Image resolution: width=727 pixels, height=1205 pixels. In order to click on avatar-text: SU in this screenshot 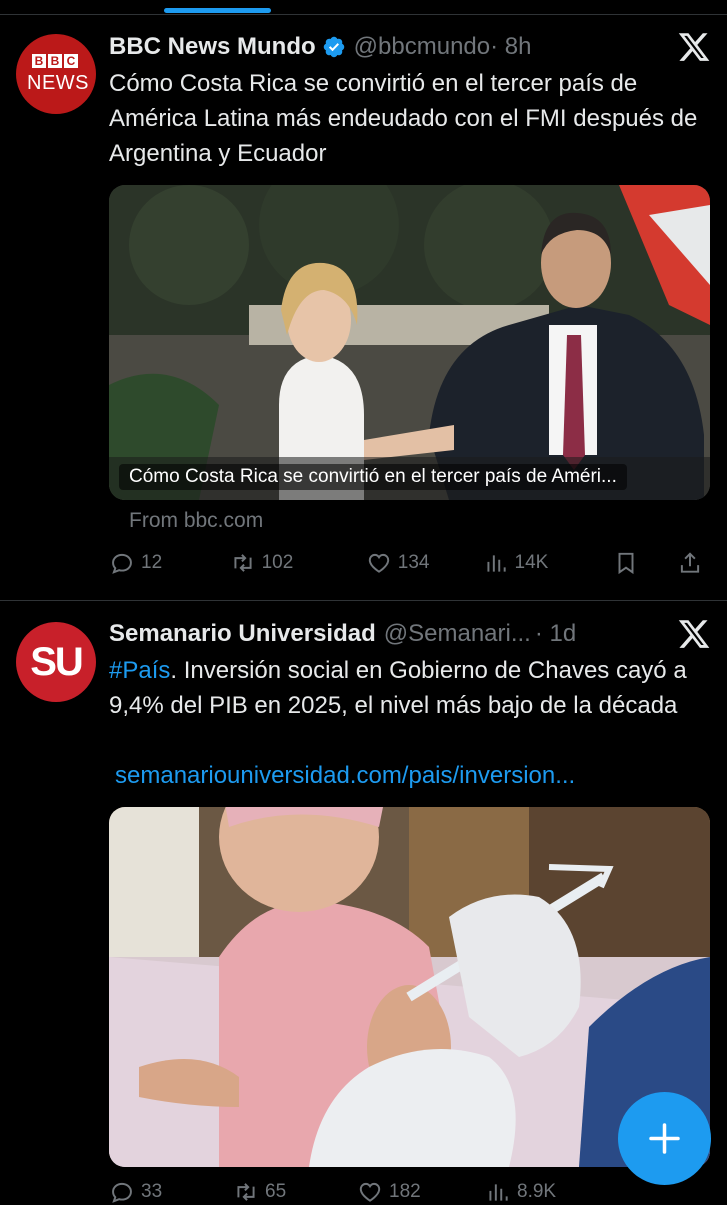, I will do `click(57, 662)`.